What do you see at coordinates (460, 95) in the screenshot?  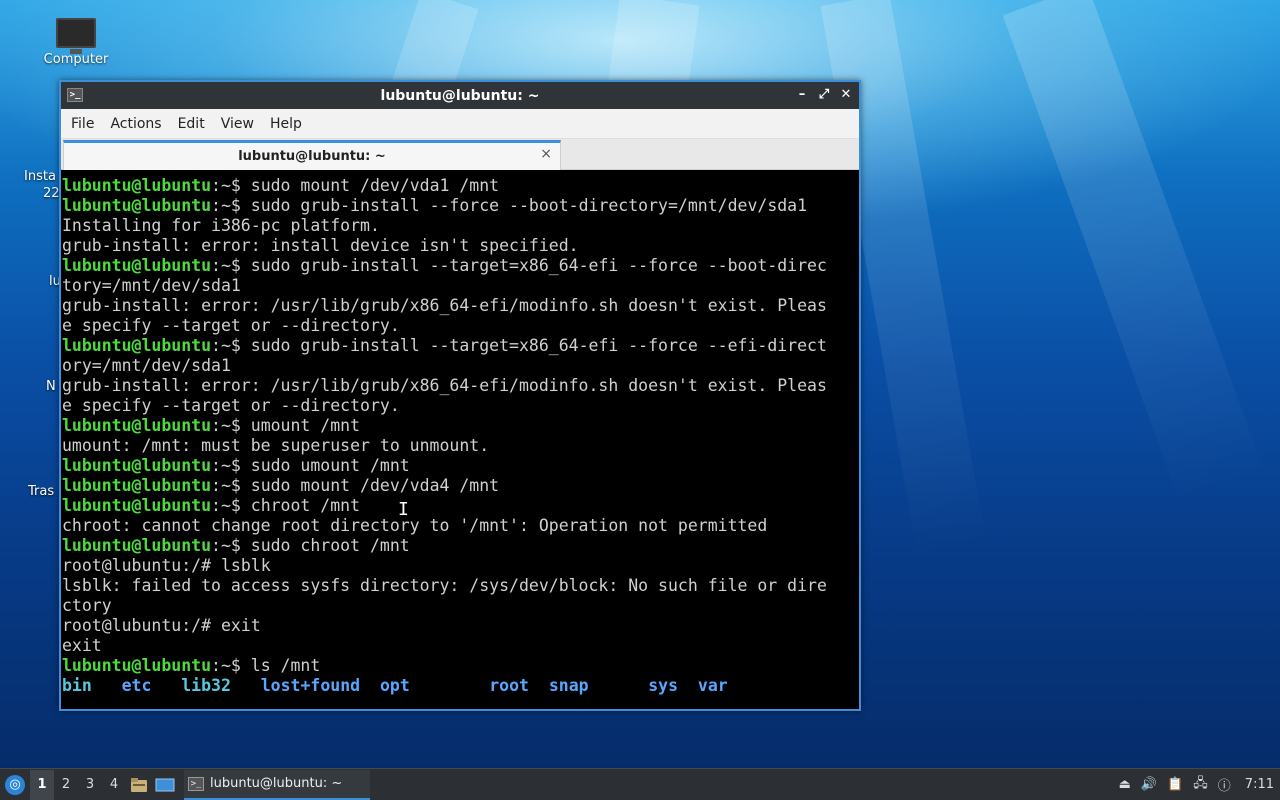 I see `window-titlebar: >_ lubuntu@lubuntu: ~ – ⤢ ✕` at bounding box center [460, 95].